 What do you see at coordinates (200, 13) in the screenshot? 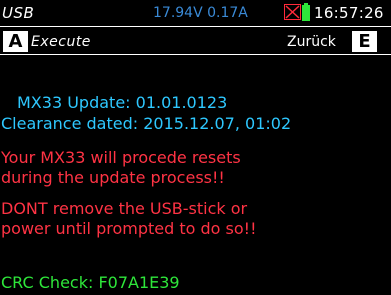
I see `power-readout: 17.94V 0.17A` at bounding box center [200, 13].